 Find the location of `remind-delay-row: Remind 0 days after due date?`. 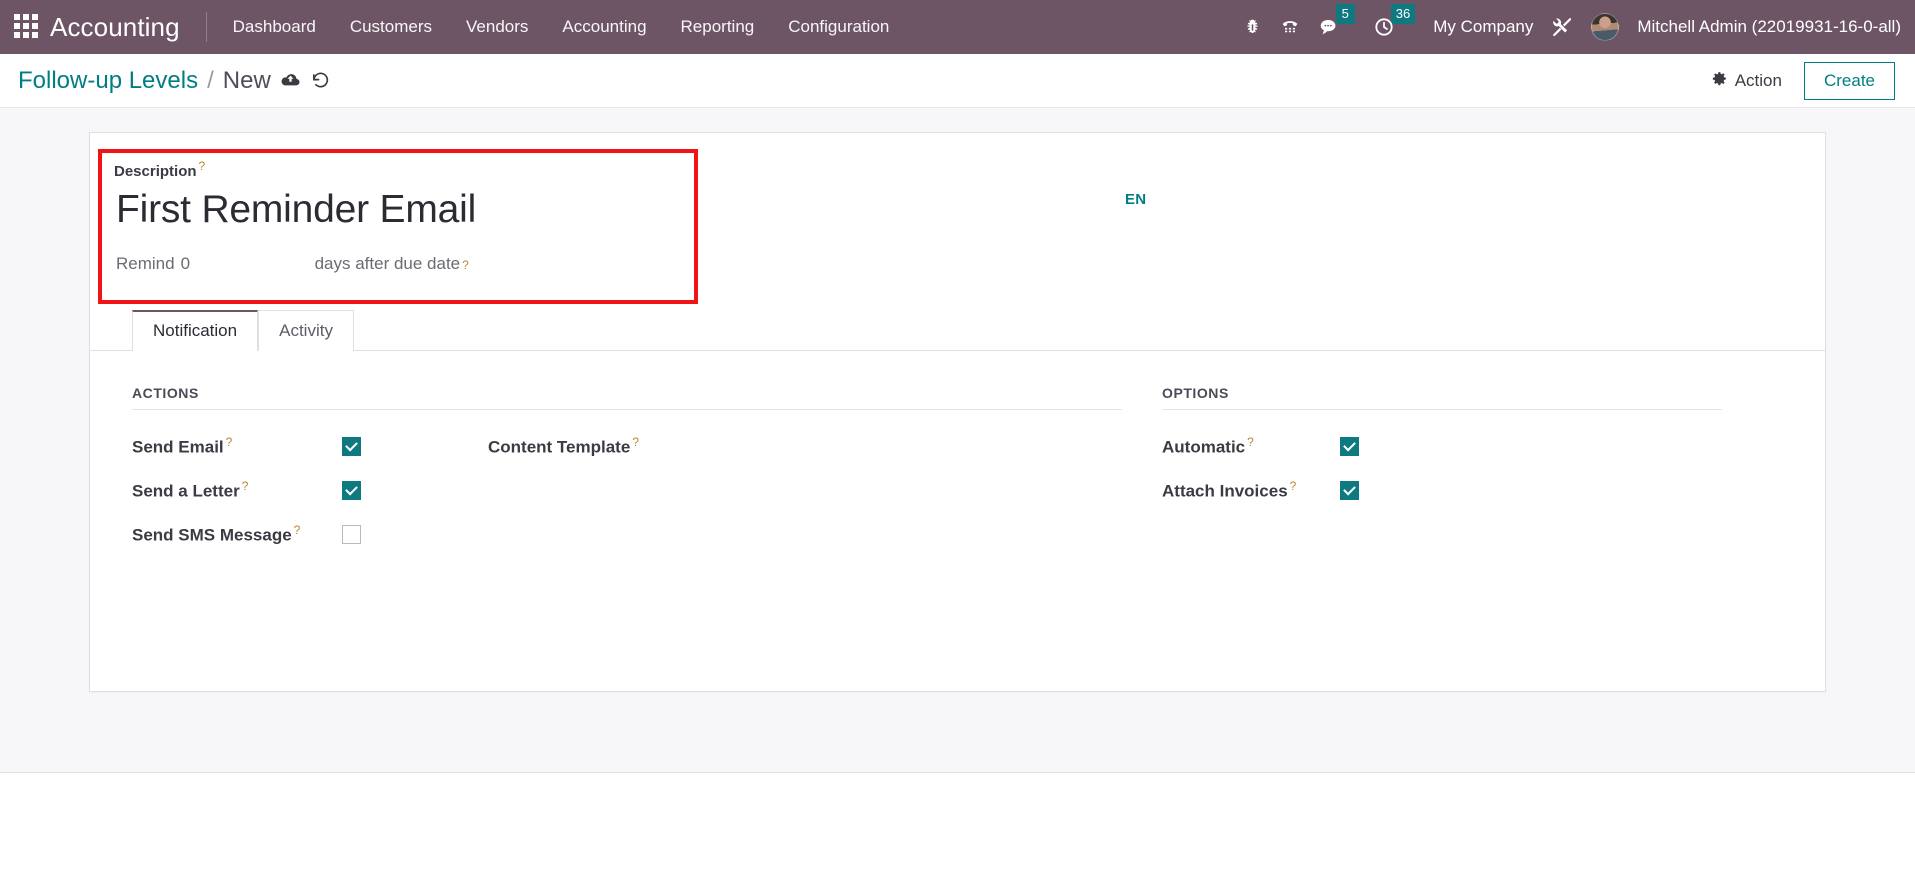

remind-delay-row: Remind 0 days after due date? is located at coordinates (415, 264).